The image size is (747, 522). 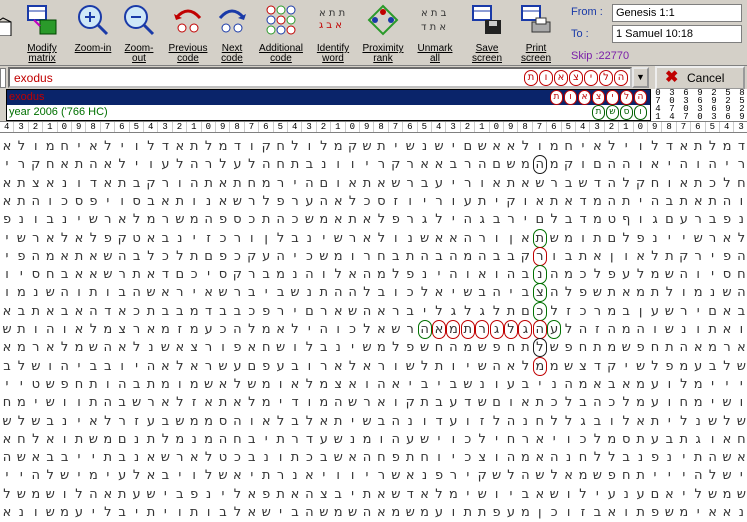 I want to click on search-combobox: exodus תואצילה, so click(x=320, y=77).